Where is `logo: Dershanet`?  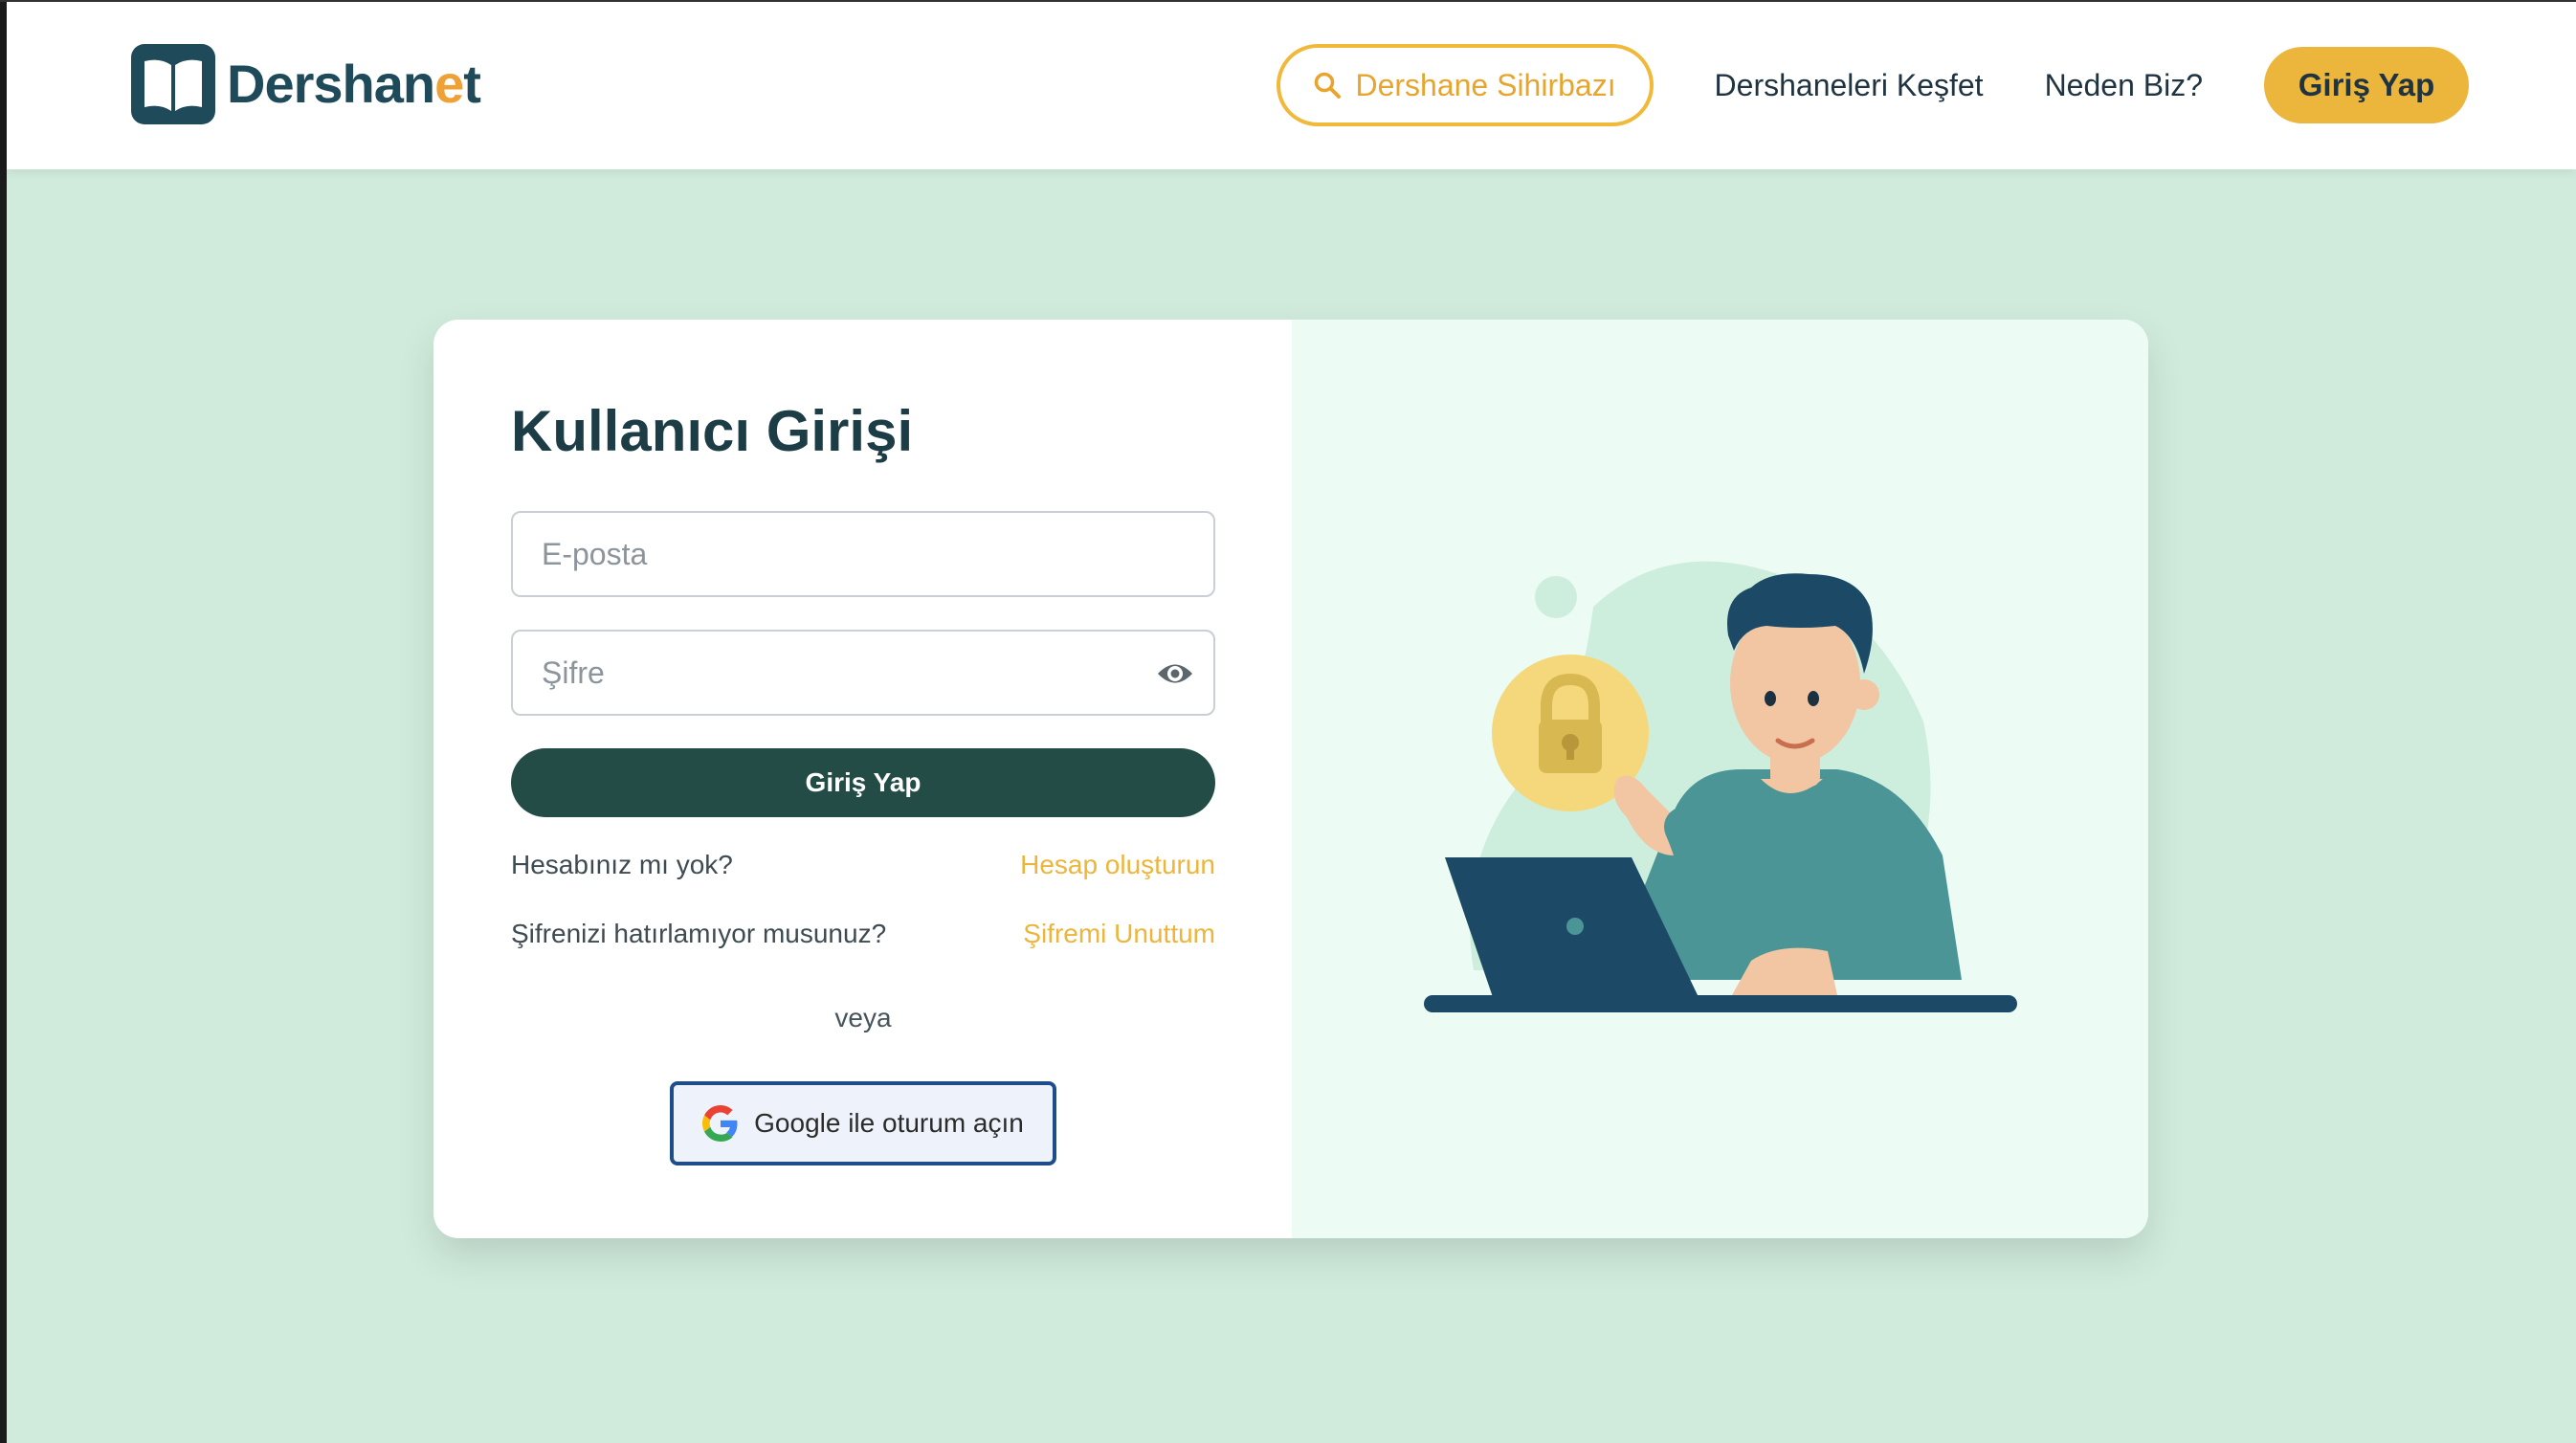
logo: Dershanet is located at coordinates (306, 84).